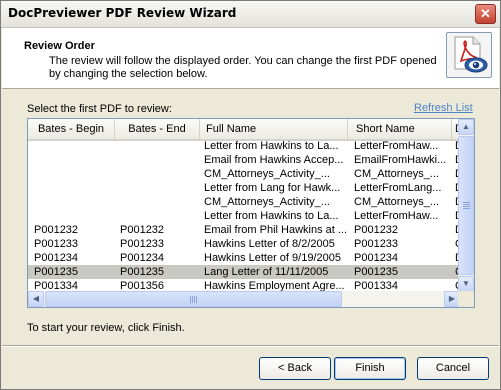 This screenshot has width=501, height=390. I want to click on window-title: DocPreviewer PDF Review Wizard, so click(122, 13).